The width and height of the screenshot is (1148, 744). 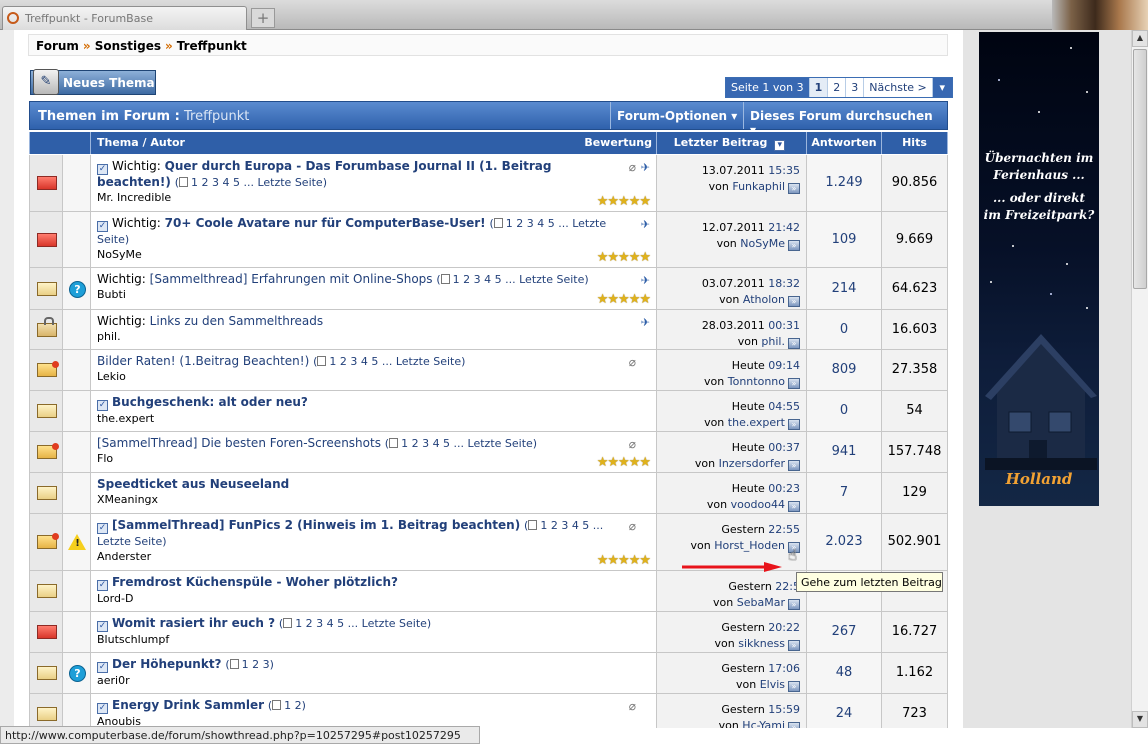 I want to click on breadcrumb-treffpunkt: Treffpunkt, so click(x=212, y=46).